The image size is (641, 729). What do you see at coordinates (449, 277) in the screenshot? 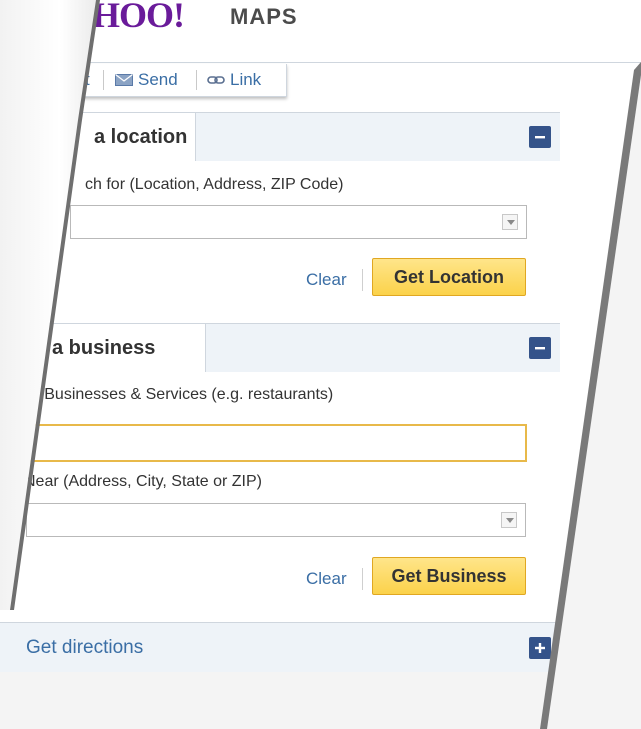
I see `get-location-button: Get Location` at bounding box center [449, 277].